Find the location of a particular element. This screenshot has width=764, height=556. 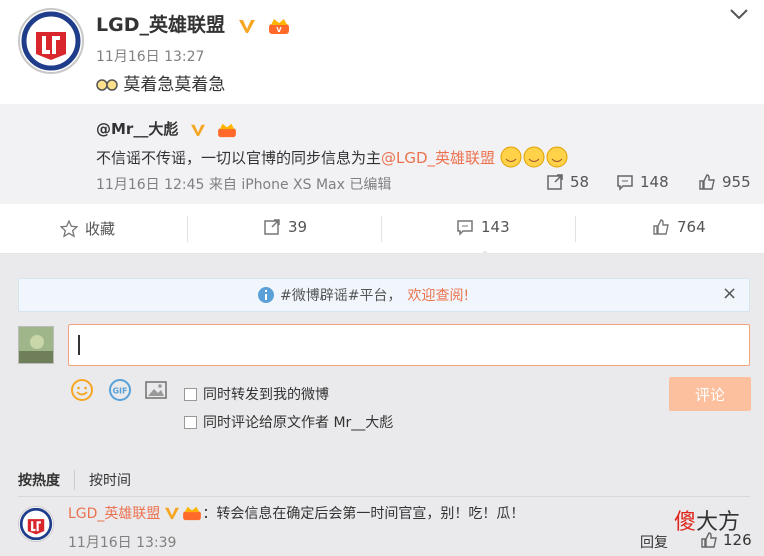

sort-by-hot-tab: 按热度 is located at coordinates (46, 480).